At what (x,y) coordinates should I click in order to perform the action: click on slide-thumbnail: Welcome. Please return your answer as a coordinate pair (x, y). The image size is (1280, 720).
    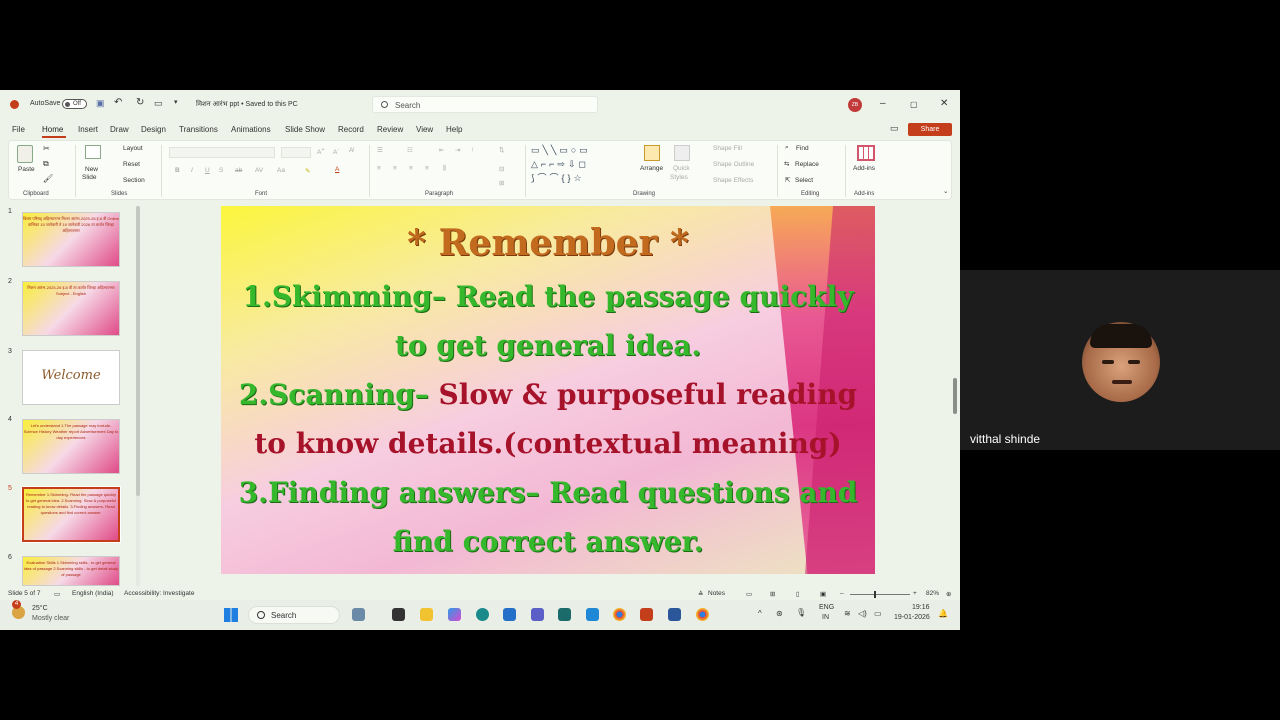
    Looking at the image, I should click on (71, 377).